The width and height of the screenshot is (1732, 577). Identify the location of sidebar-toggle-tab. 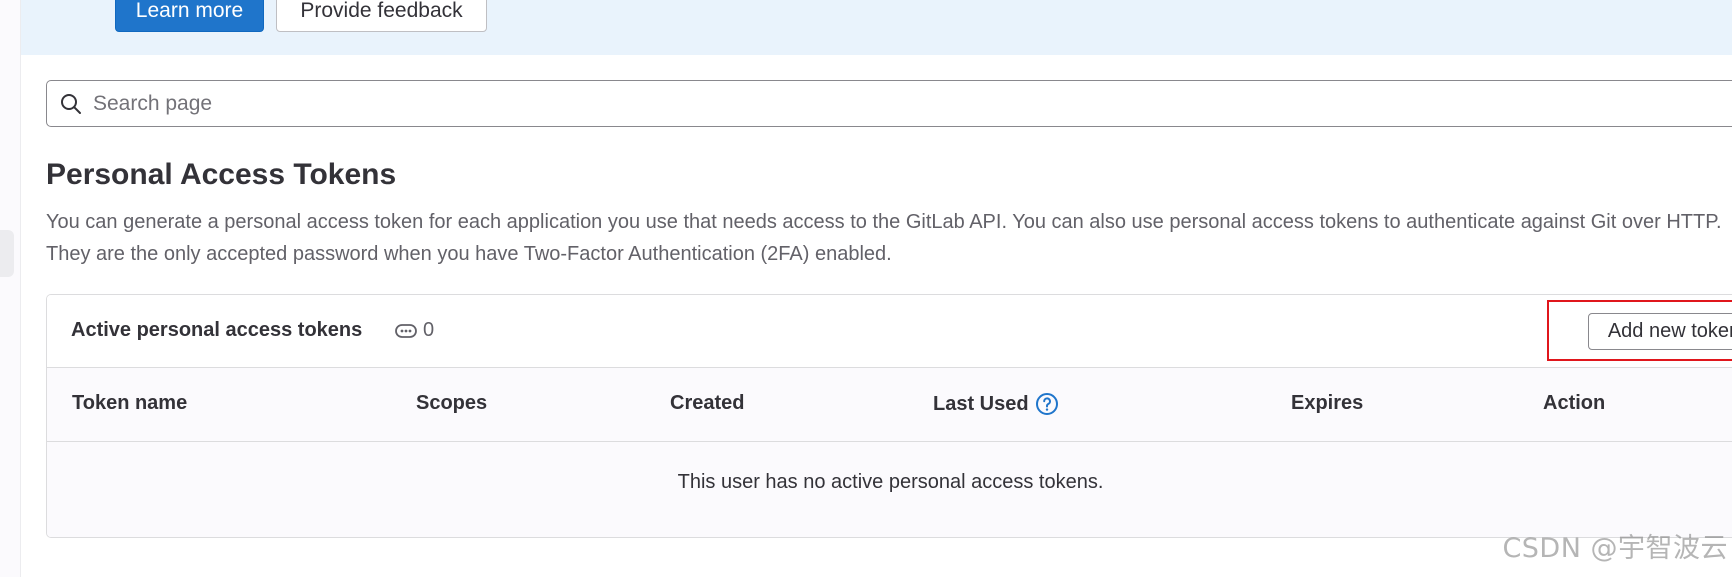
(7, 253).